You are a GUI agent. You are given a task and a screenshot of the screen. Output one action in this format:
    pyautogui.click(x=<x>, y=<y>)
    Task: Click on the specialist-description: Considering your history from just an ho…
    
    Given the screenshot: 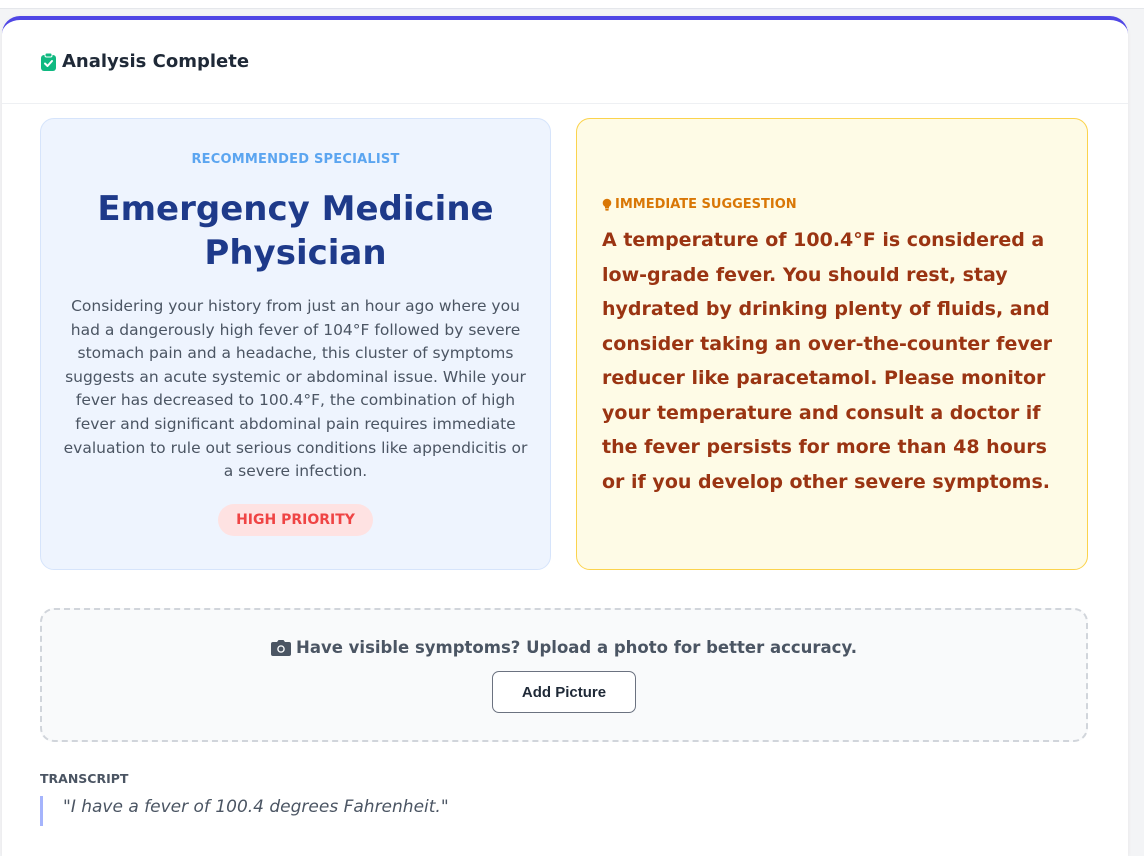 What is the action you would take?
    pyautogui.click(x=295, y=389)
    